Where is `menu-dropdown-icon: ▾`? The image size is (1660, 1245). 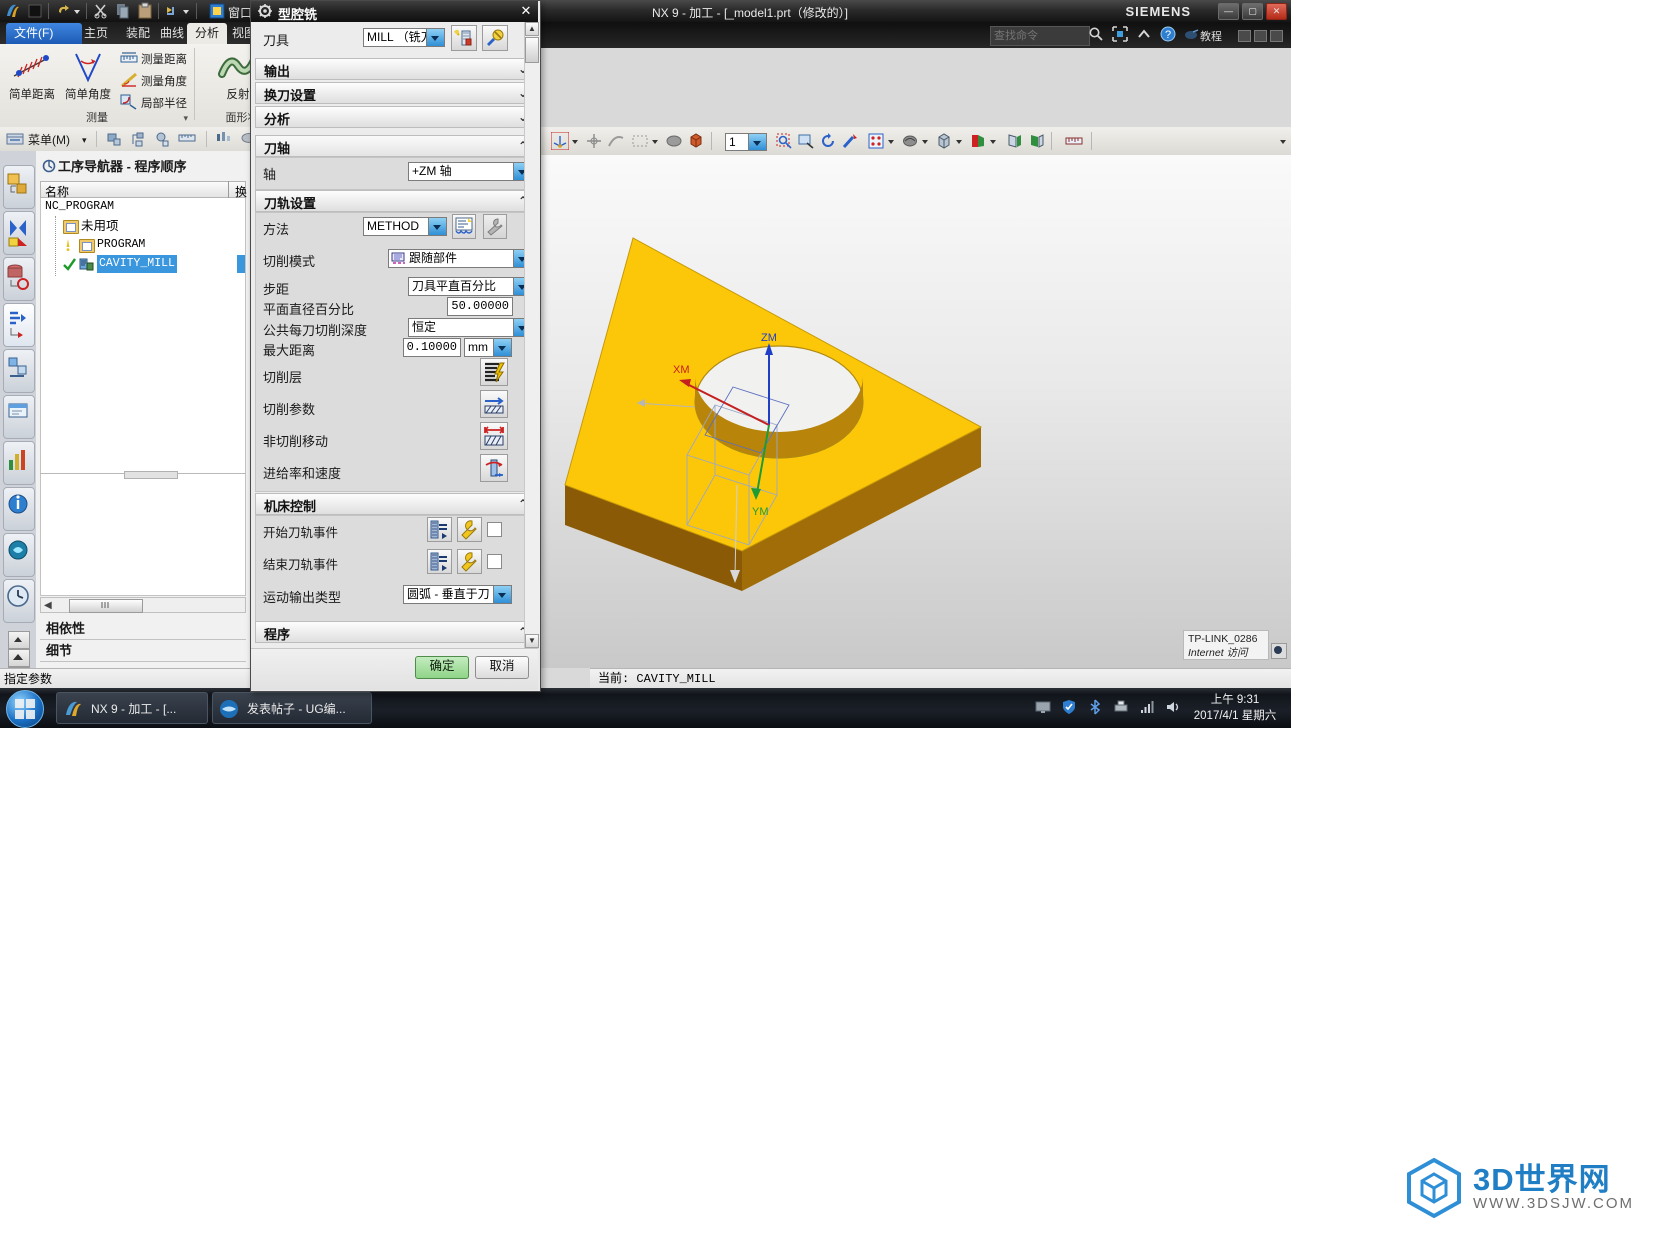 menu-dropdown-icon: ▾ is located at coordinates (84, 140).